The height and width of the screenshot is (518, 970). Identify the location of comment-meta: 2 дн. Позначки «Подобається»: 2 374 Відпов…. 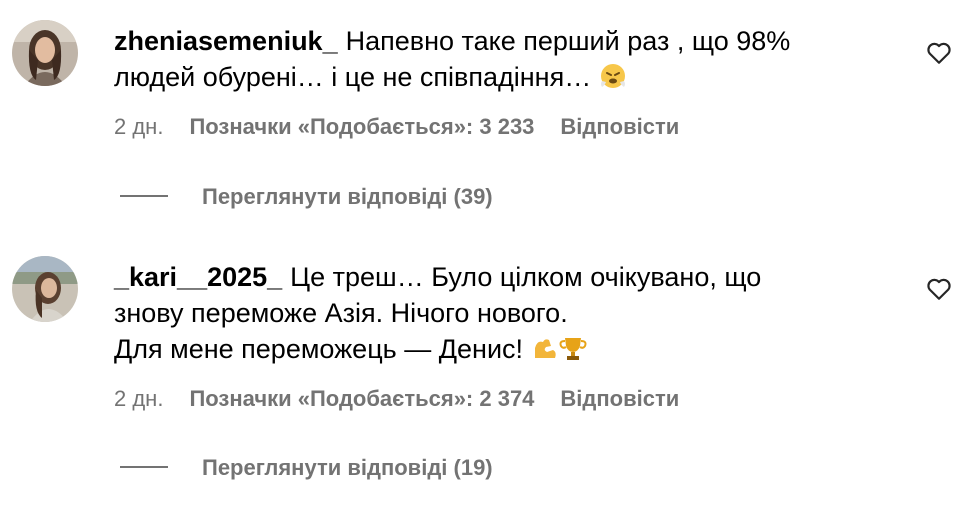
(396, 399).